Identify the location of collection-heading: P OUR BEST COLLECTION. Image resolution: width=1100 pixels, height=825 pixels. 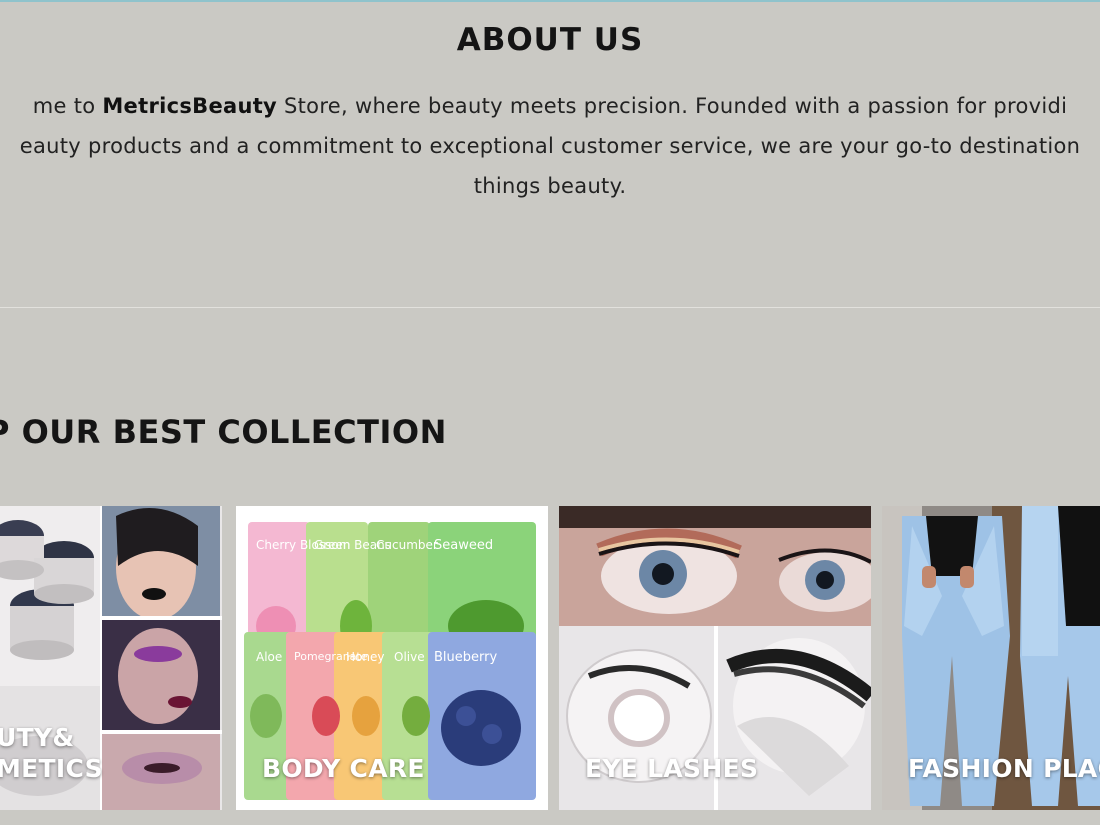
(223, 432).